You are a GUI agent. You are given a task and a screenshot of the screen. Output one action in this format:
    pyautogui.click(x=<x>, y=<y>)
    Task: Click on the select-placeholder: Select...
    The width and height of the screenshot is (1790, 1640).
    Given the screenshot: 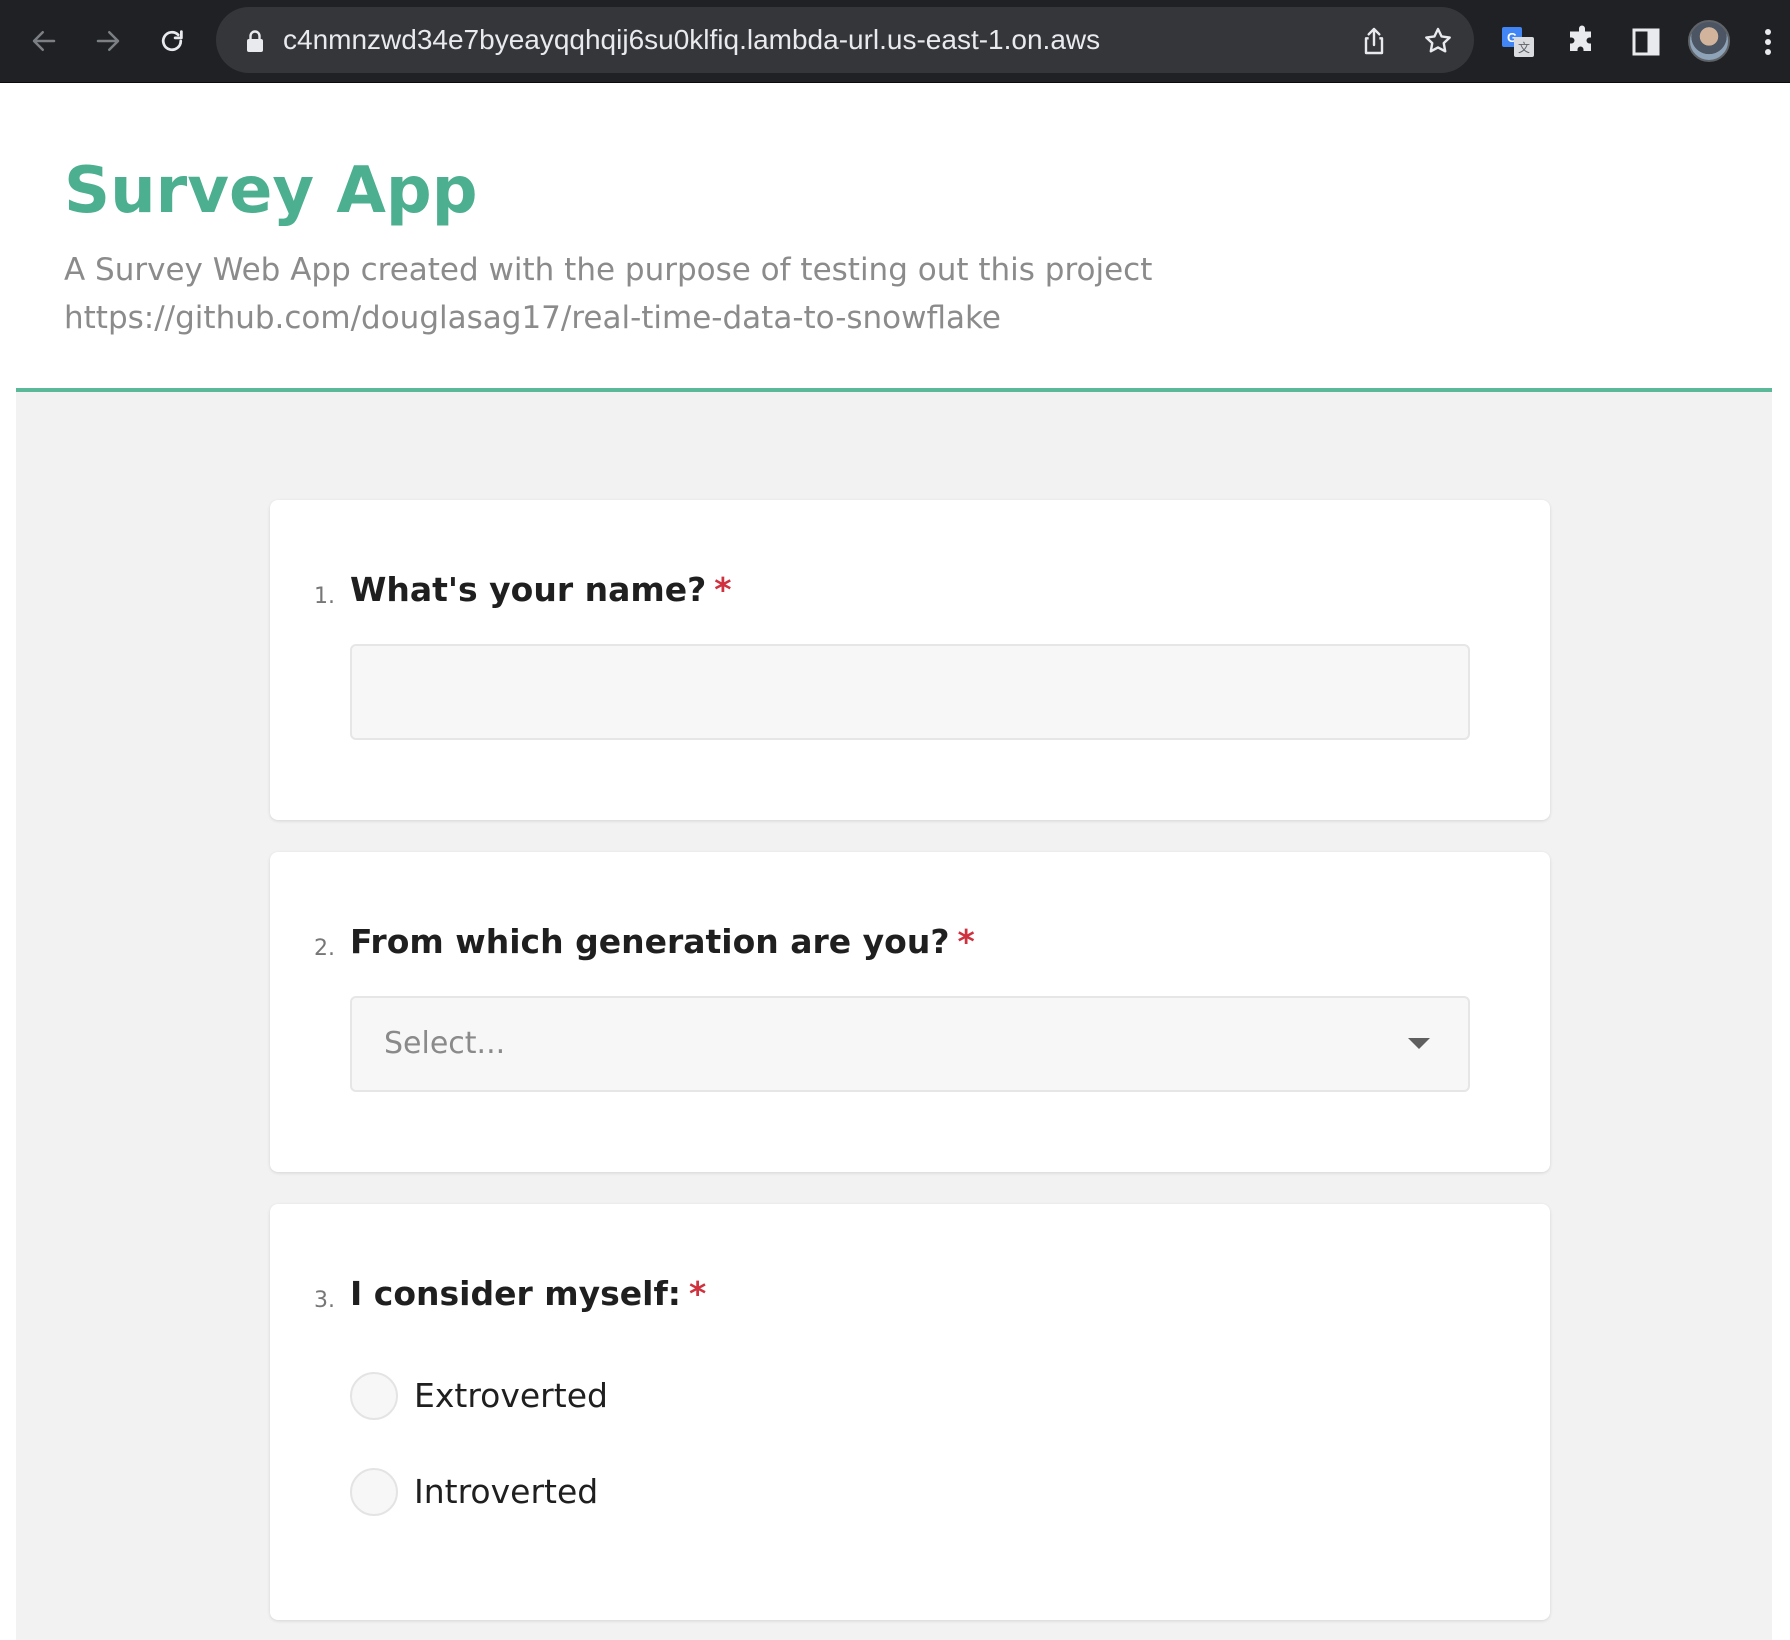 What is the action you would take?
    pyautogui.click(x=445, y=1043)
    